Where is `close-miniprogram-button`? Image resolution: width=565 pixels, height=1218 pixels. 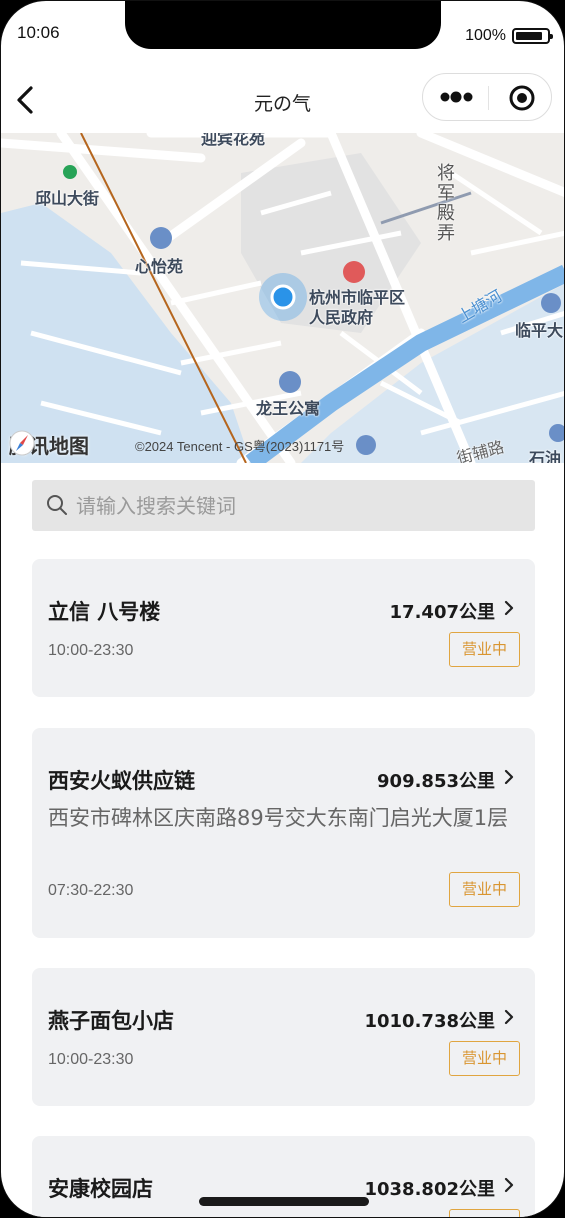
close-miniprogram-button is located at coordinates (522, 98).